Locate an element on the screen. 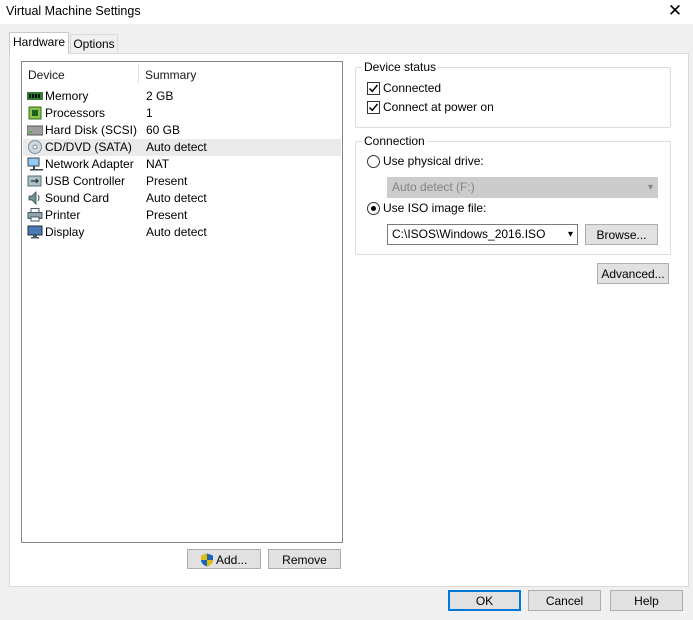  tab-hardware: Hardware is located at coordinates (39, 43).